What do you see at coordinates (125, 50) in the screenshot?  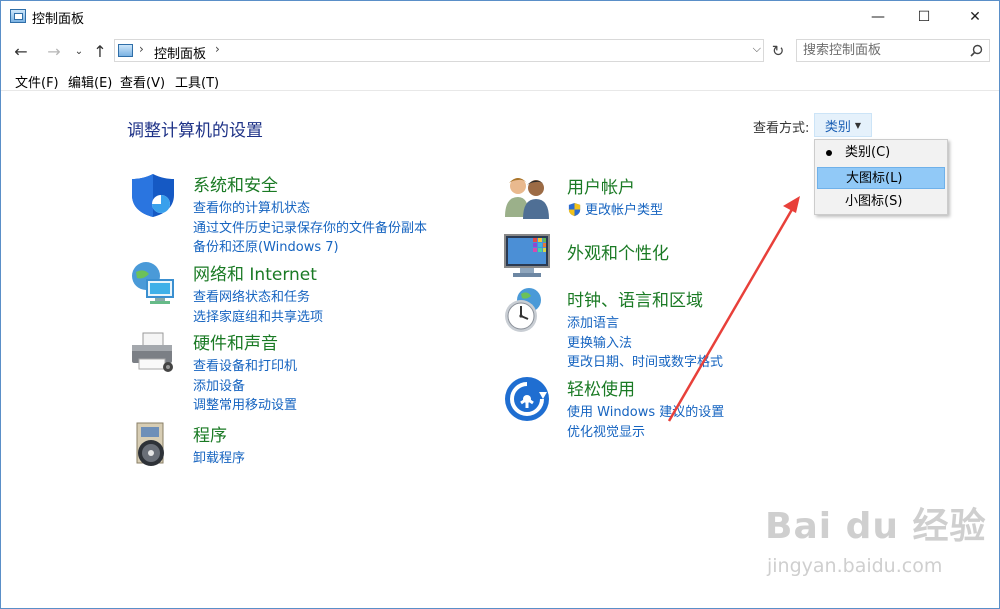 I see `control-panel-location-icon` at bounding box center [125, 50].